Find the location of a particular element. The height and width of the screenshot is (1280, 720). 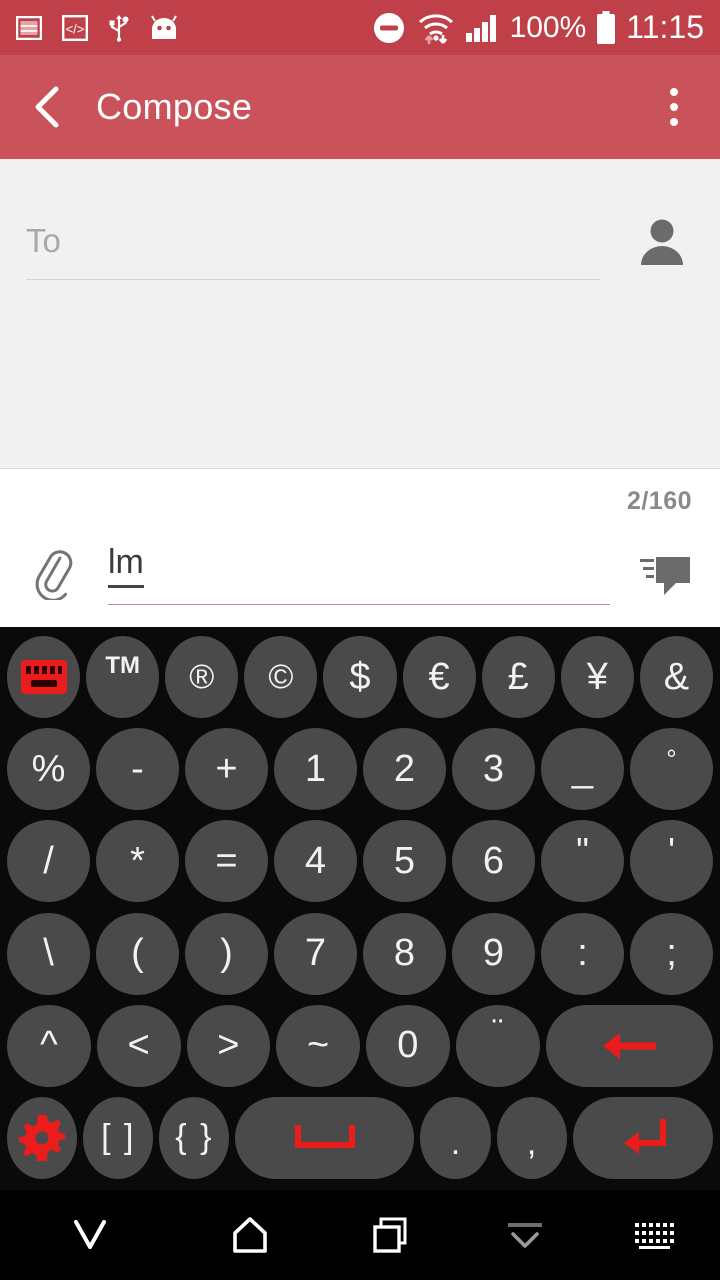

key-0: 0 is located at coordinates (408, 1045).